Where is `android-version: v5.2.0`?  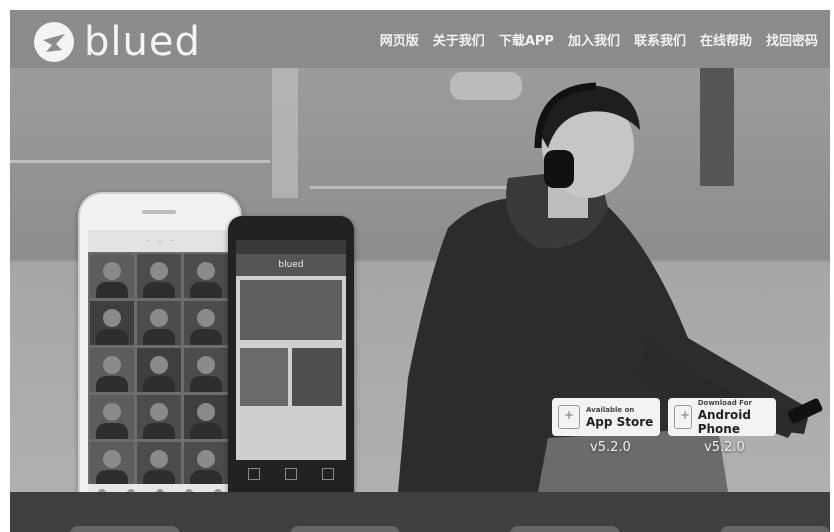
android-version: v5.2.0 is located at coordinates (724, 447).